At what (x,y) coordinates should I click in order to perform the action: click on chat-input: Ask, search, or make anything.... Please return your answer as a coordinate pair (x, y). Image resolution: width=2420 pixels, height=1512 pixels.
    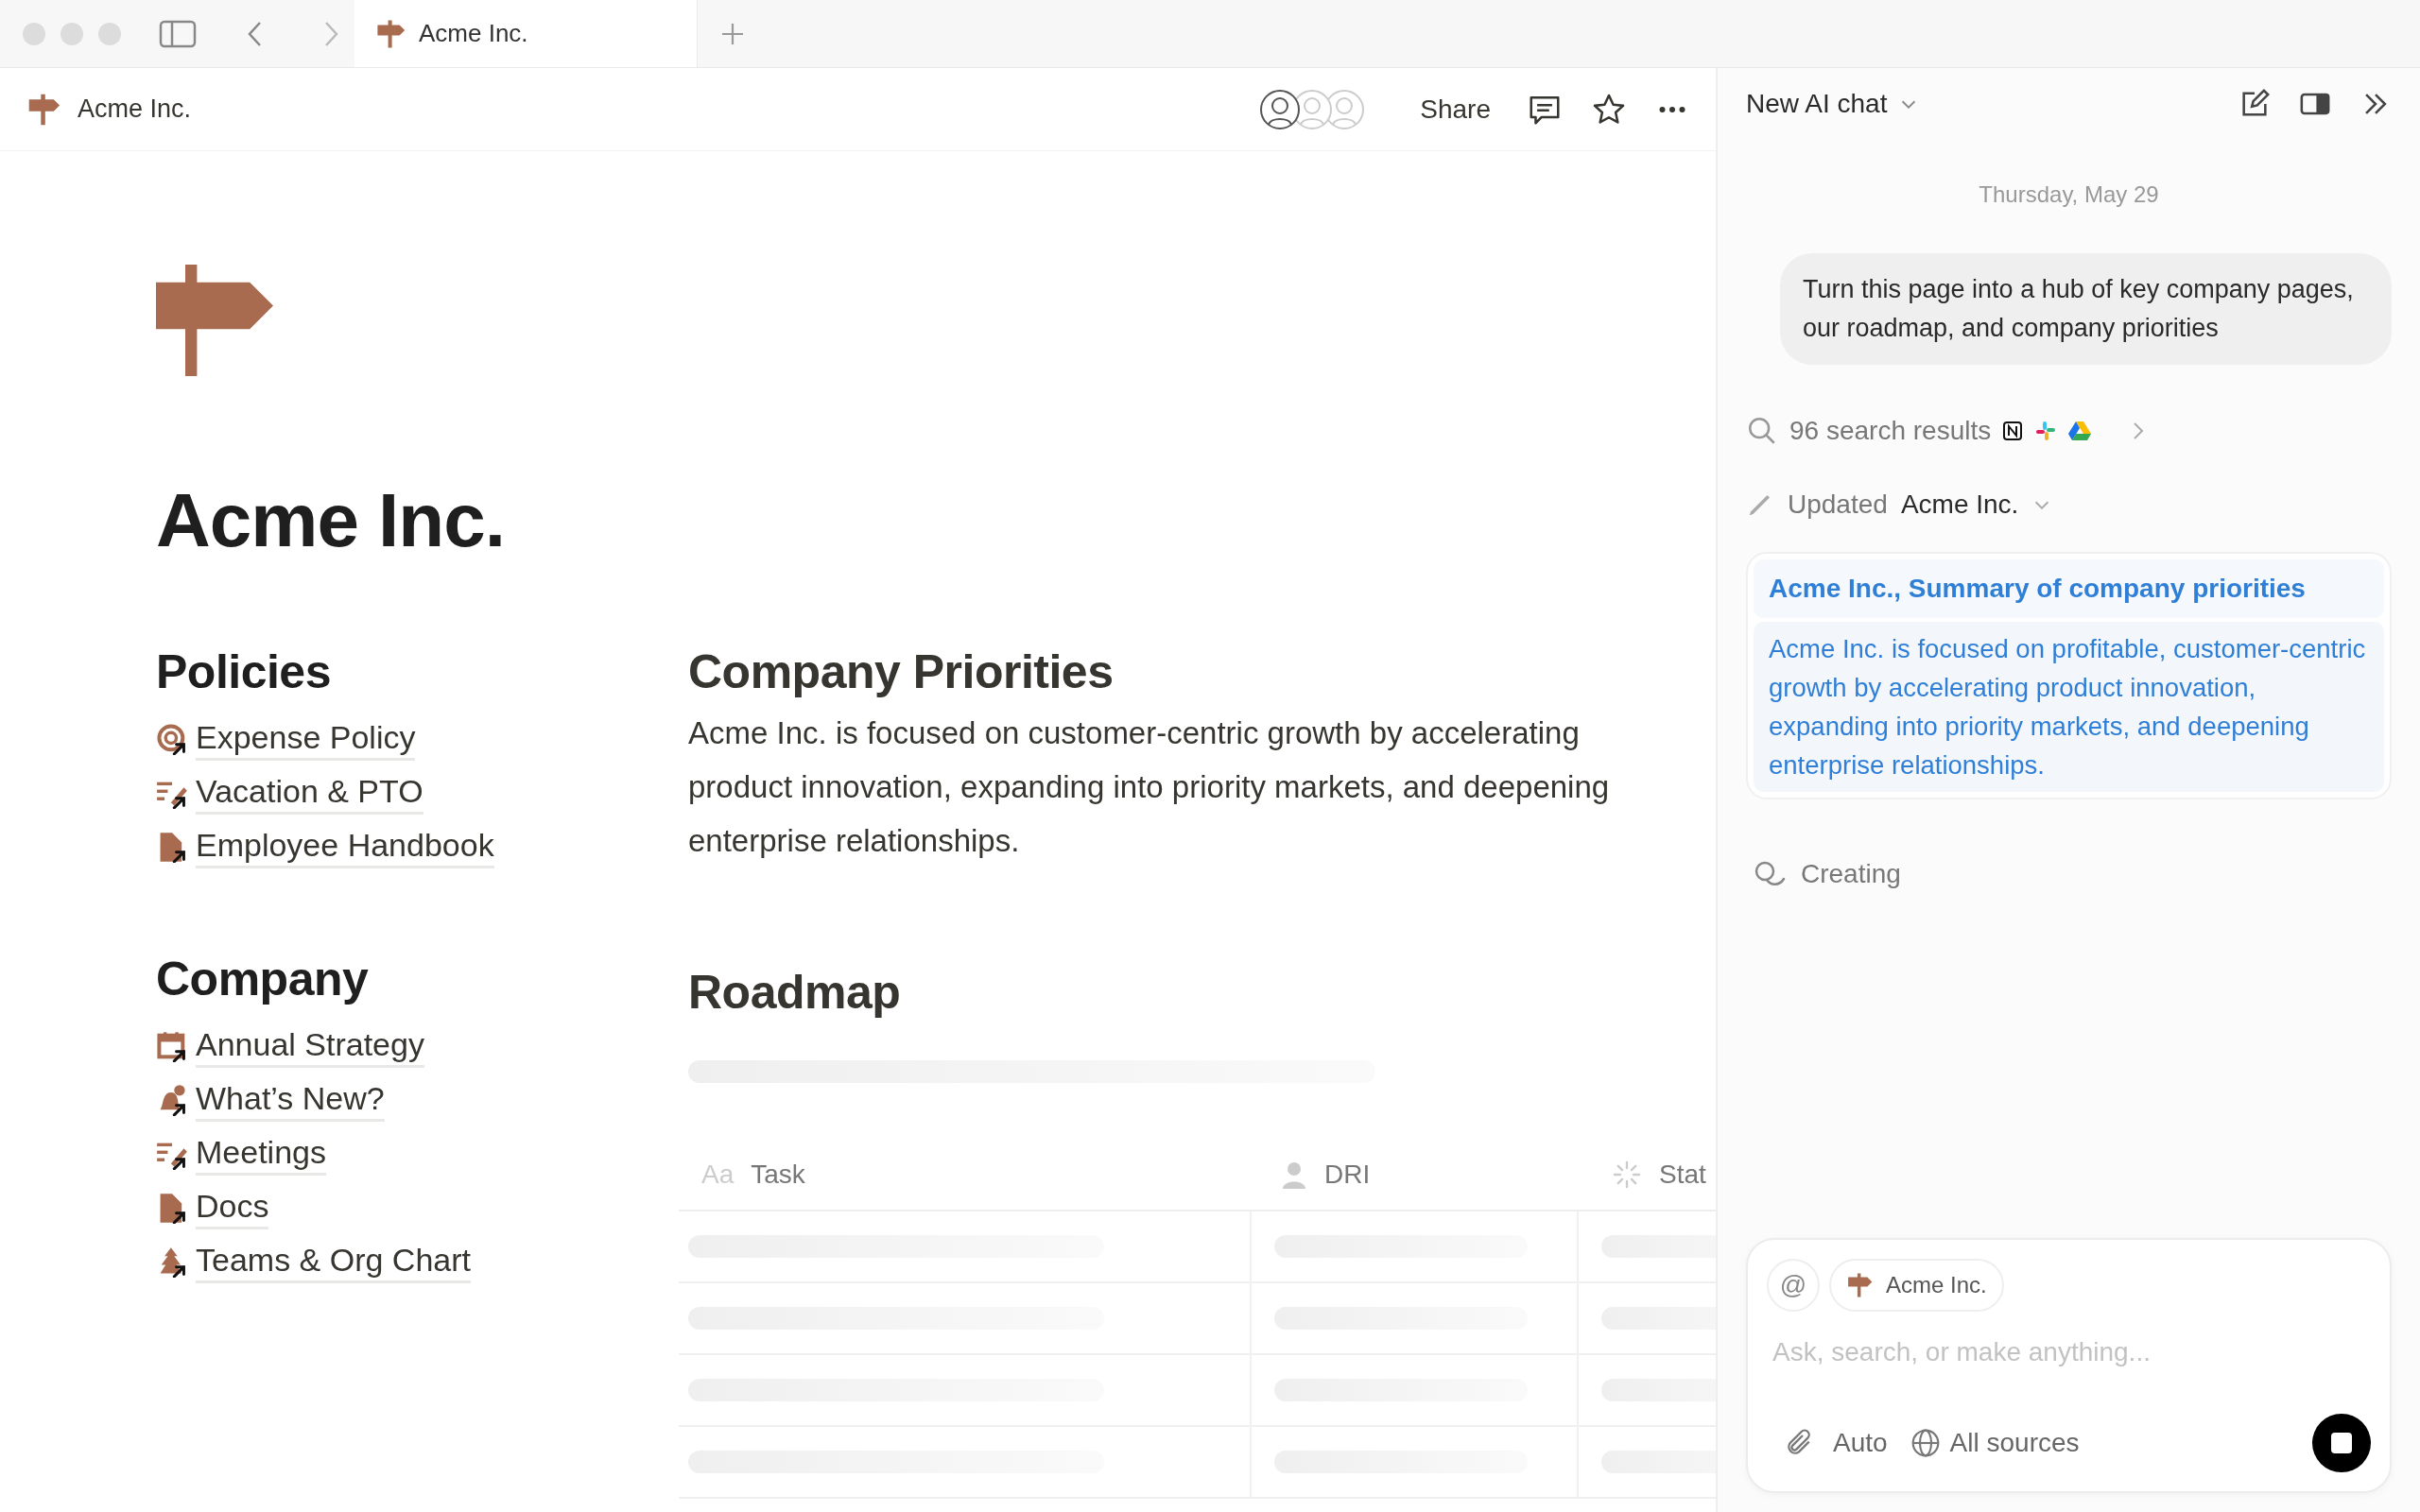
    Looking at the image, I should click on (2069, 1352).